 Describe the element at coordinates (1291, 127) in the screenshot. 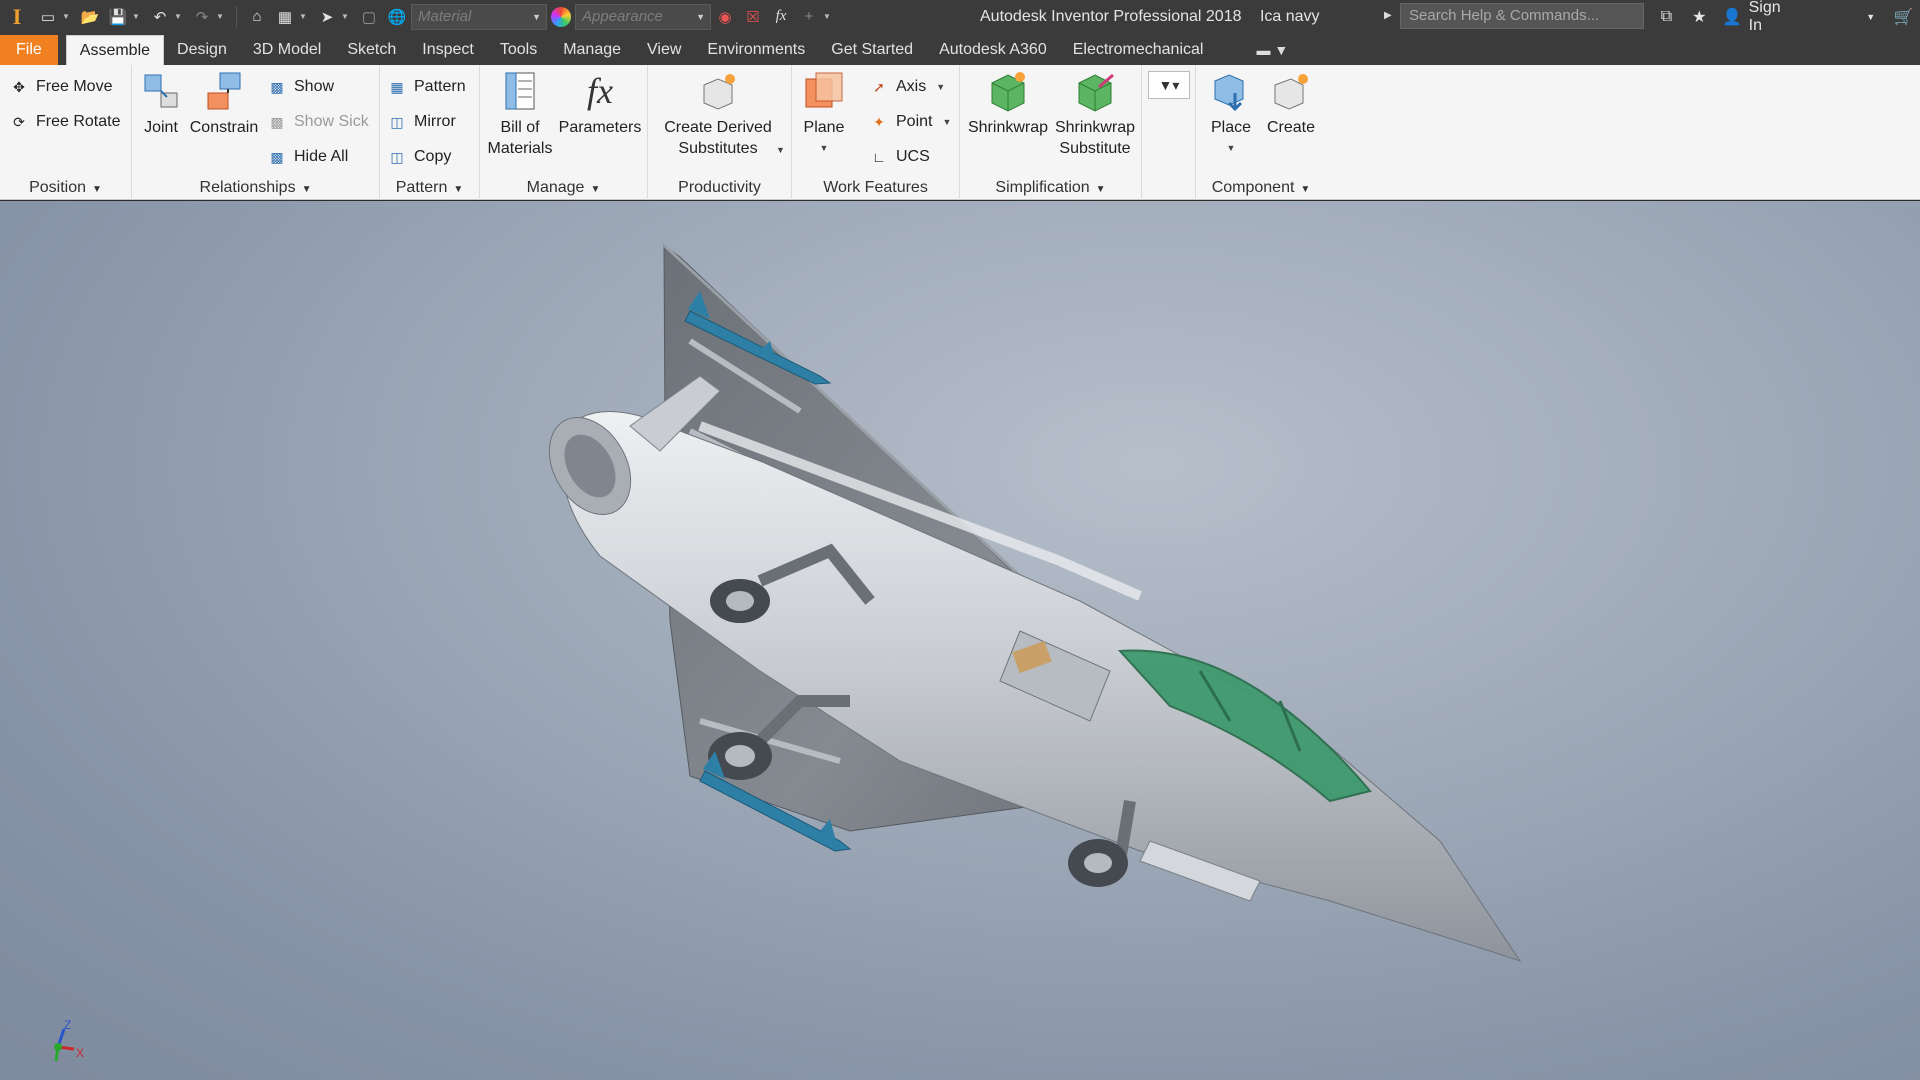

I see `create-label: Create` at that location.